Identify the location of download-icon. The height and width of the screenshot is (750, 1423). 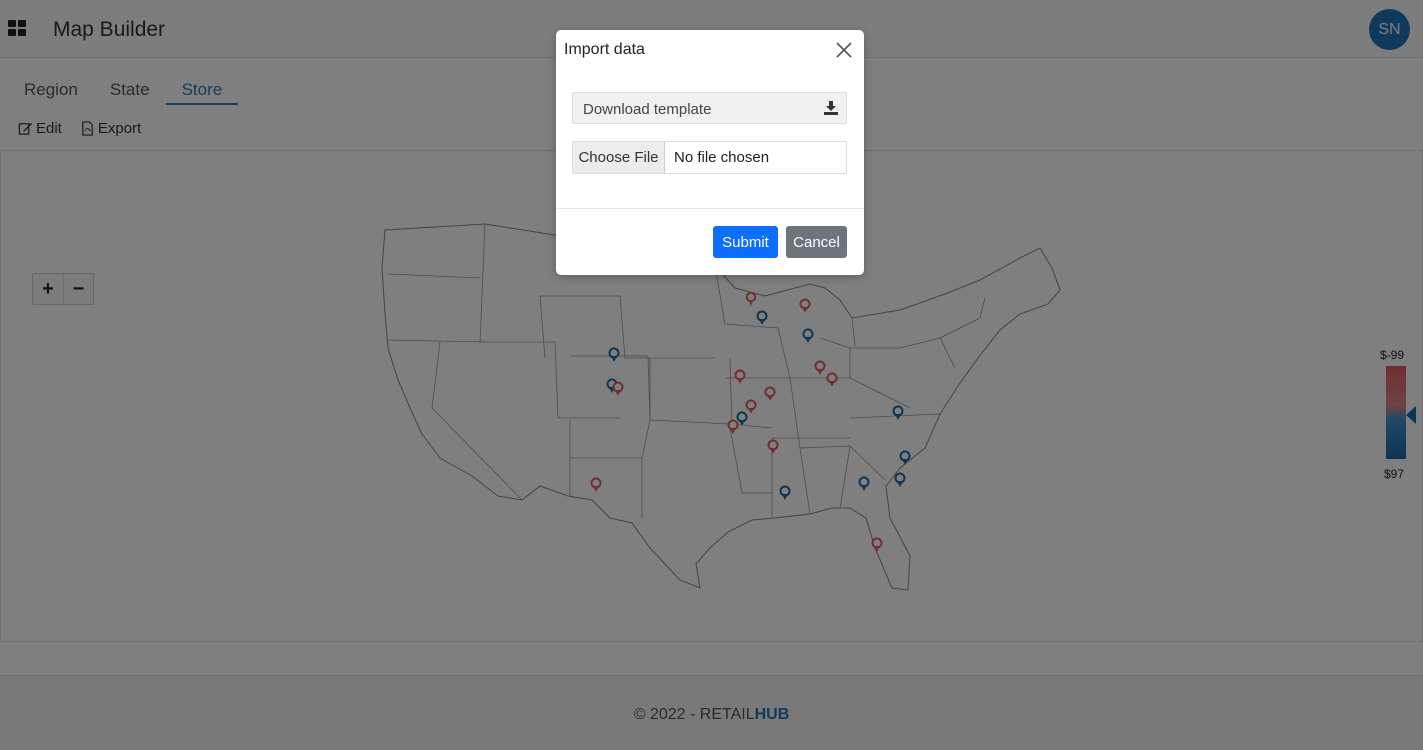
(831, 108).